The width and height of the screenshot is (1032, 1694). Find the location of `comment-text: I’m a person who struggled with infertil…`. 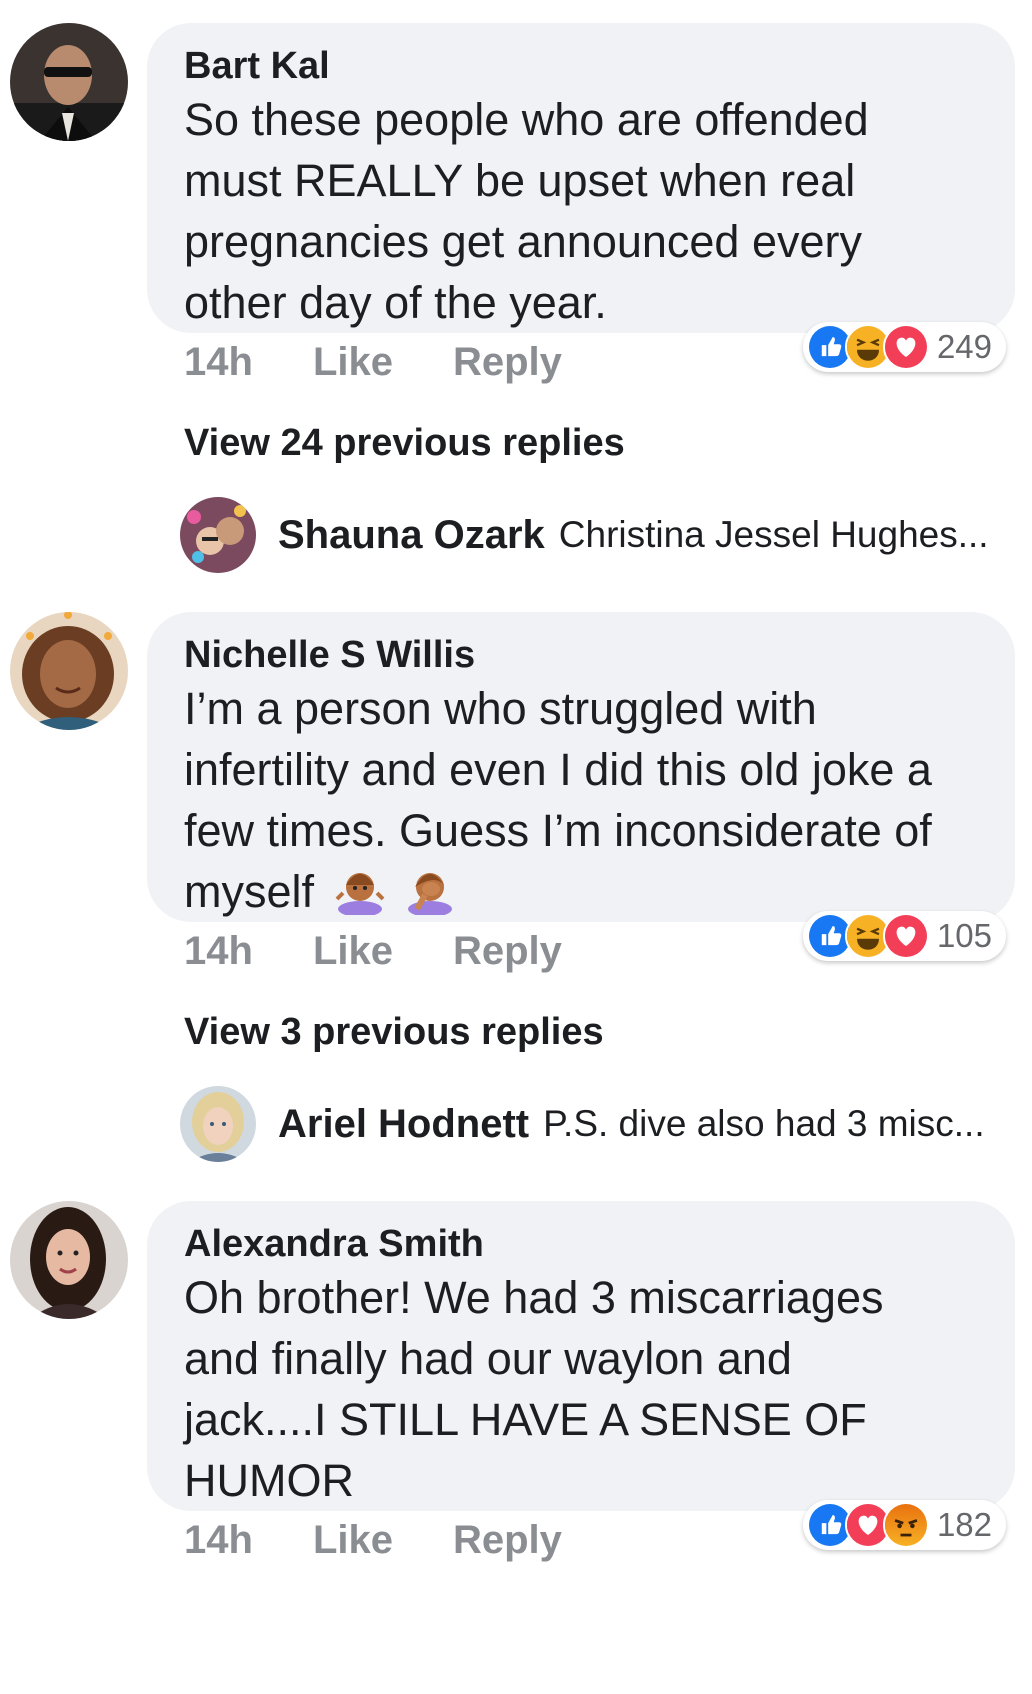

comment-text: I’m a person who struggled with infertil… is located at coordinates (579, 800).